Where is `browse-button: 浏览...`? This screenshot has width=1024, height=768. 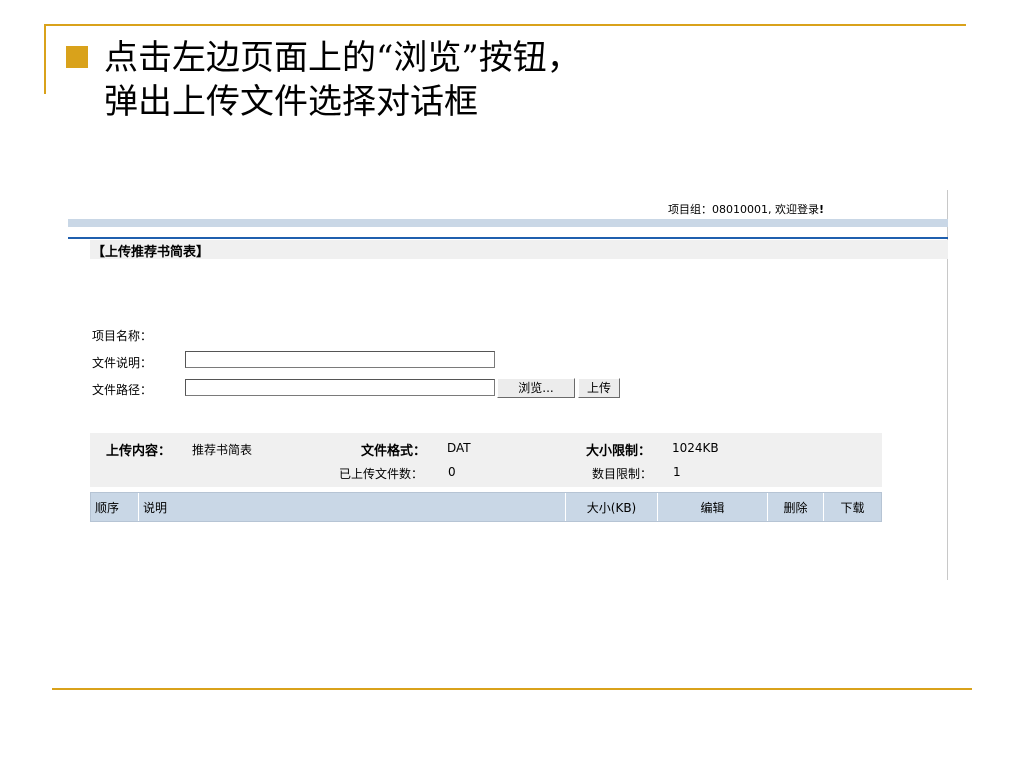
browse-button: 浏览... is located at coordinates (536, 388).